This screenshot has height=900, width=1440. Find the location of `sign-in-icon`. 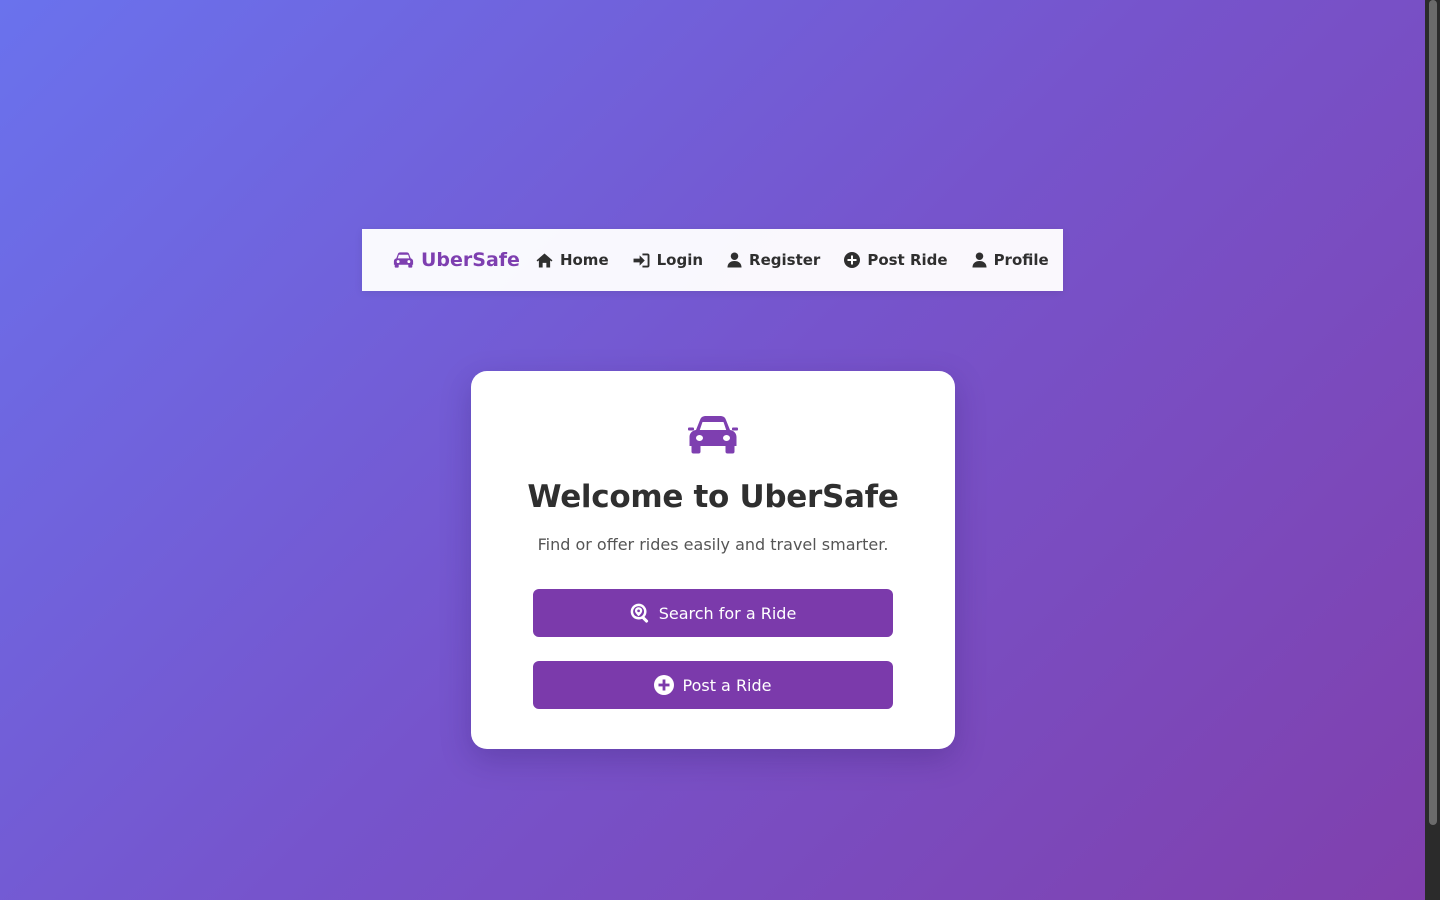

sign-in-icon is located at coordinates (641, 260).